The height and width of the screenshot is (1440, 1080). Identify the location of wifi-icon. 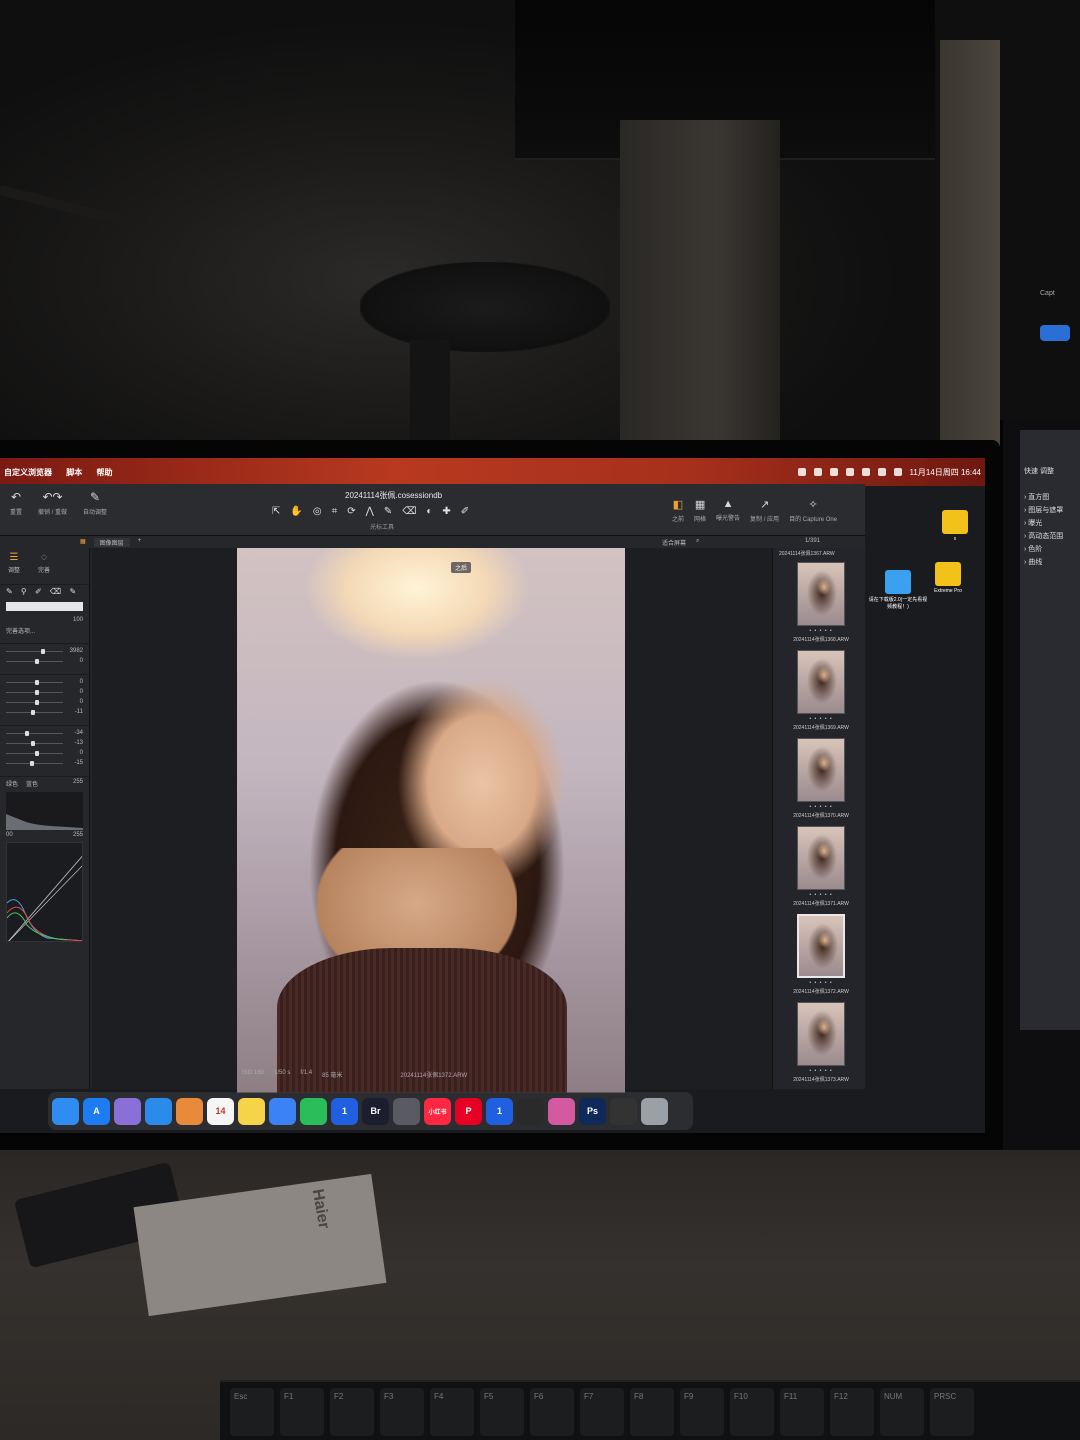
(865, 472).